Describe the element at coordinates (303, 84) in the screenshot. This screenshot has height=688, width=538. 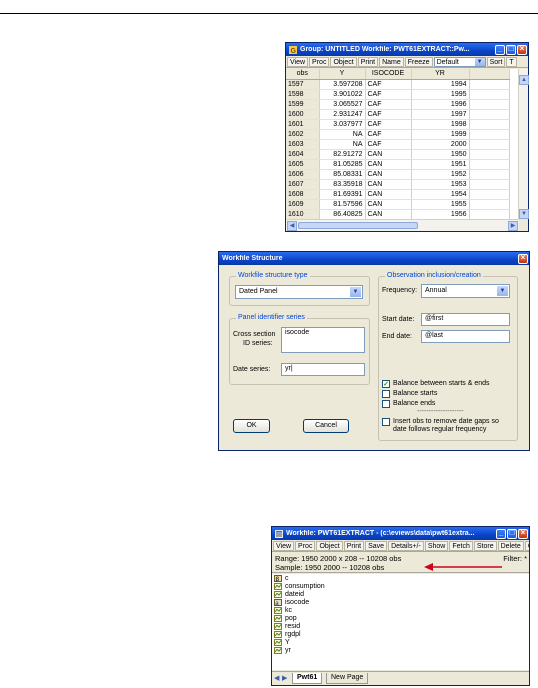
I see `row-obs-cell: 1597` at that location.